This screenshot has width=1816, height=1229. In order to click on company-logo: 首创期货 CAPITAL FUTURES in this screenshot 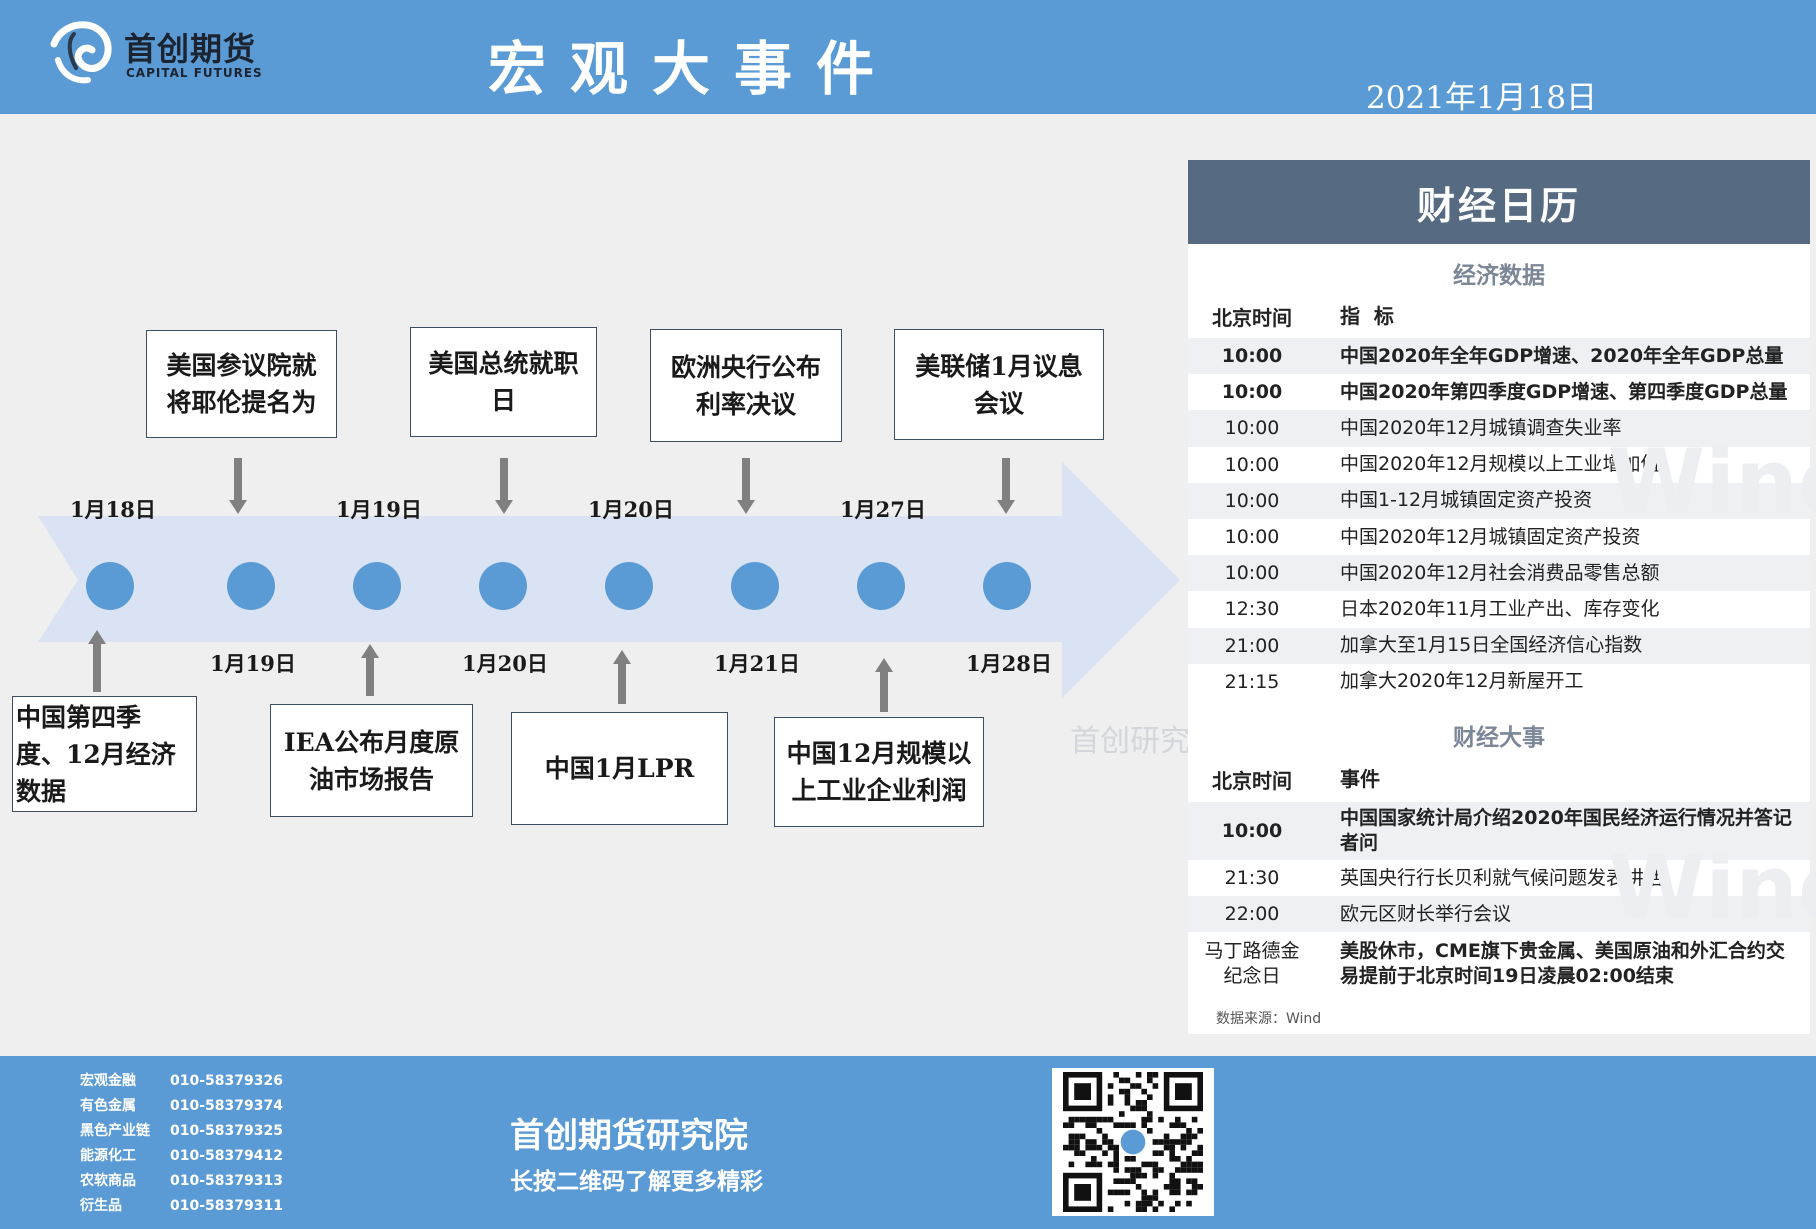, I will do `click(169, 50)`.